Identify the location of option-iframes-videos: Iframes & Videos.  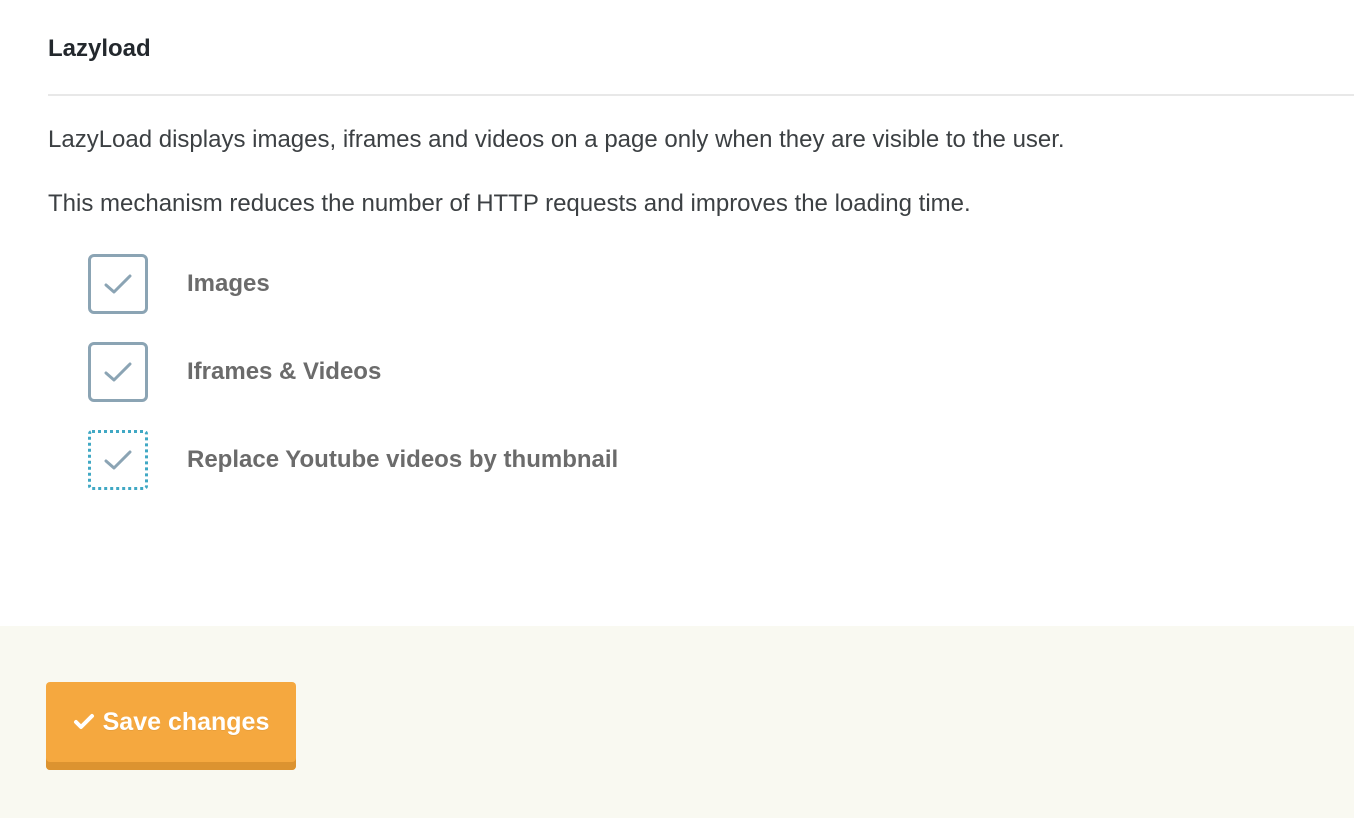
(488, 372).